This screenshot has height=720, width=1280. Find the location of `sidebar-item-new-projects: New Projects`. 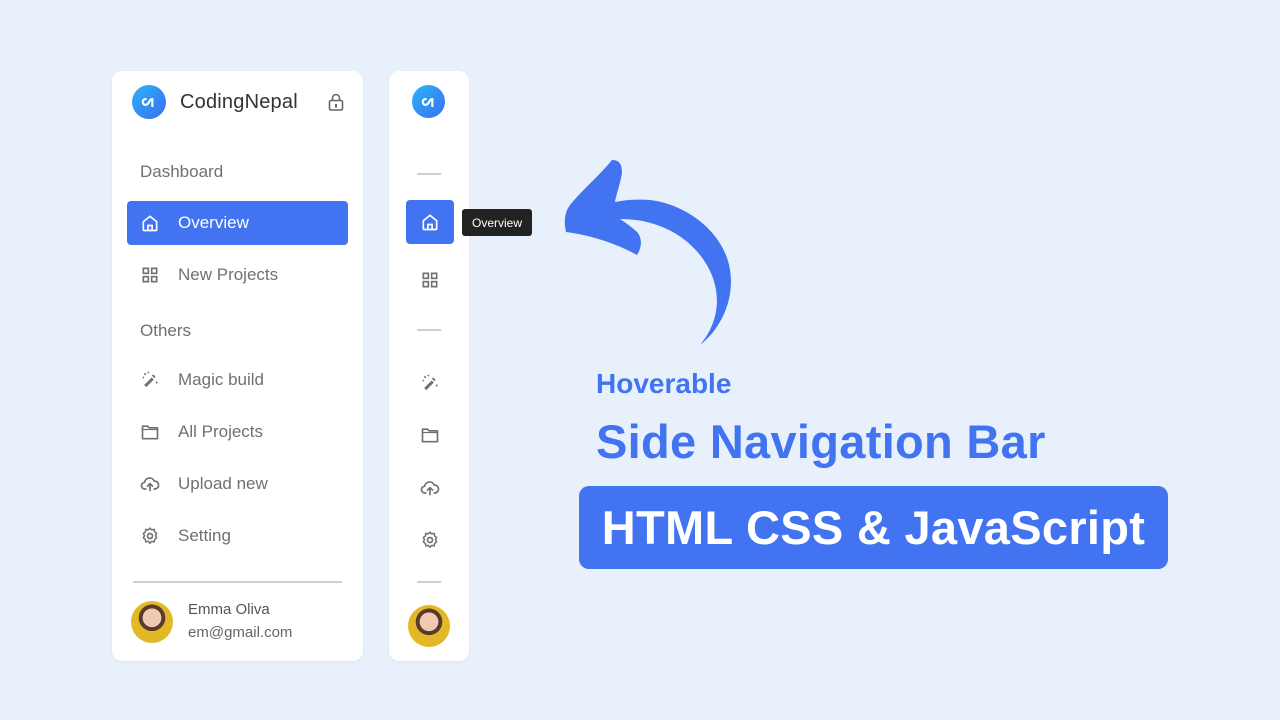

sidebar-item-new-projects: New Projects is located at coordinates (237, 275).